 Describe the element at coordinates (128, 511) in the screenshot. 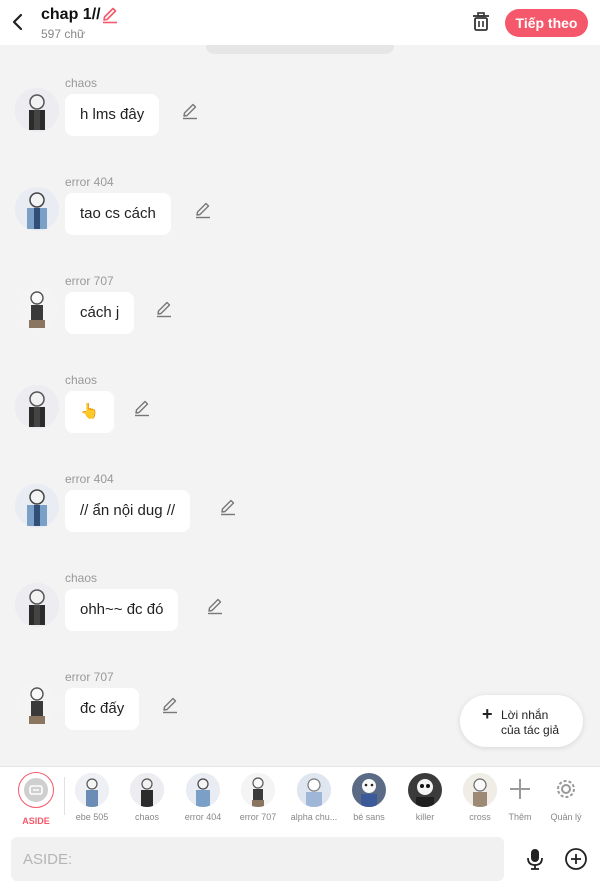

I see `message-bubble: // ẩn nội dug //` at that location.